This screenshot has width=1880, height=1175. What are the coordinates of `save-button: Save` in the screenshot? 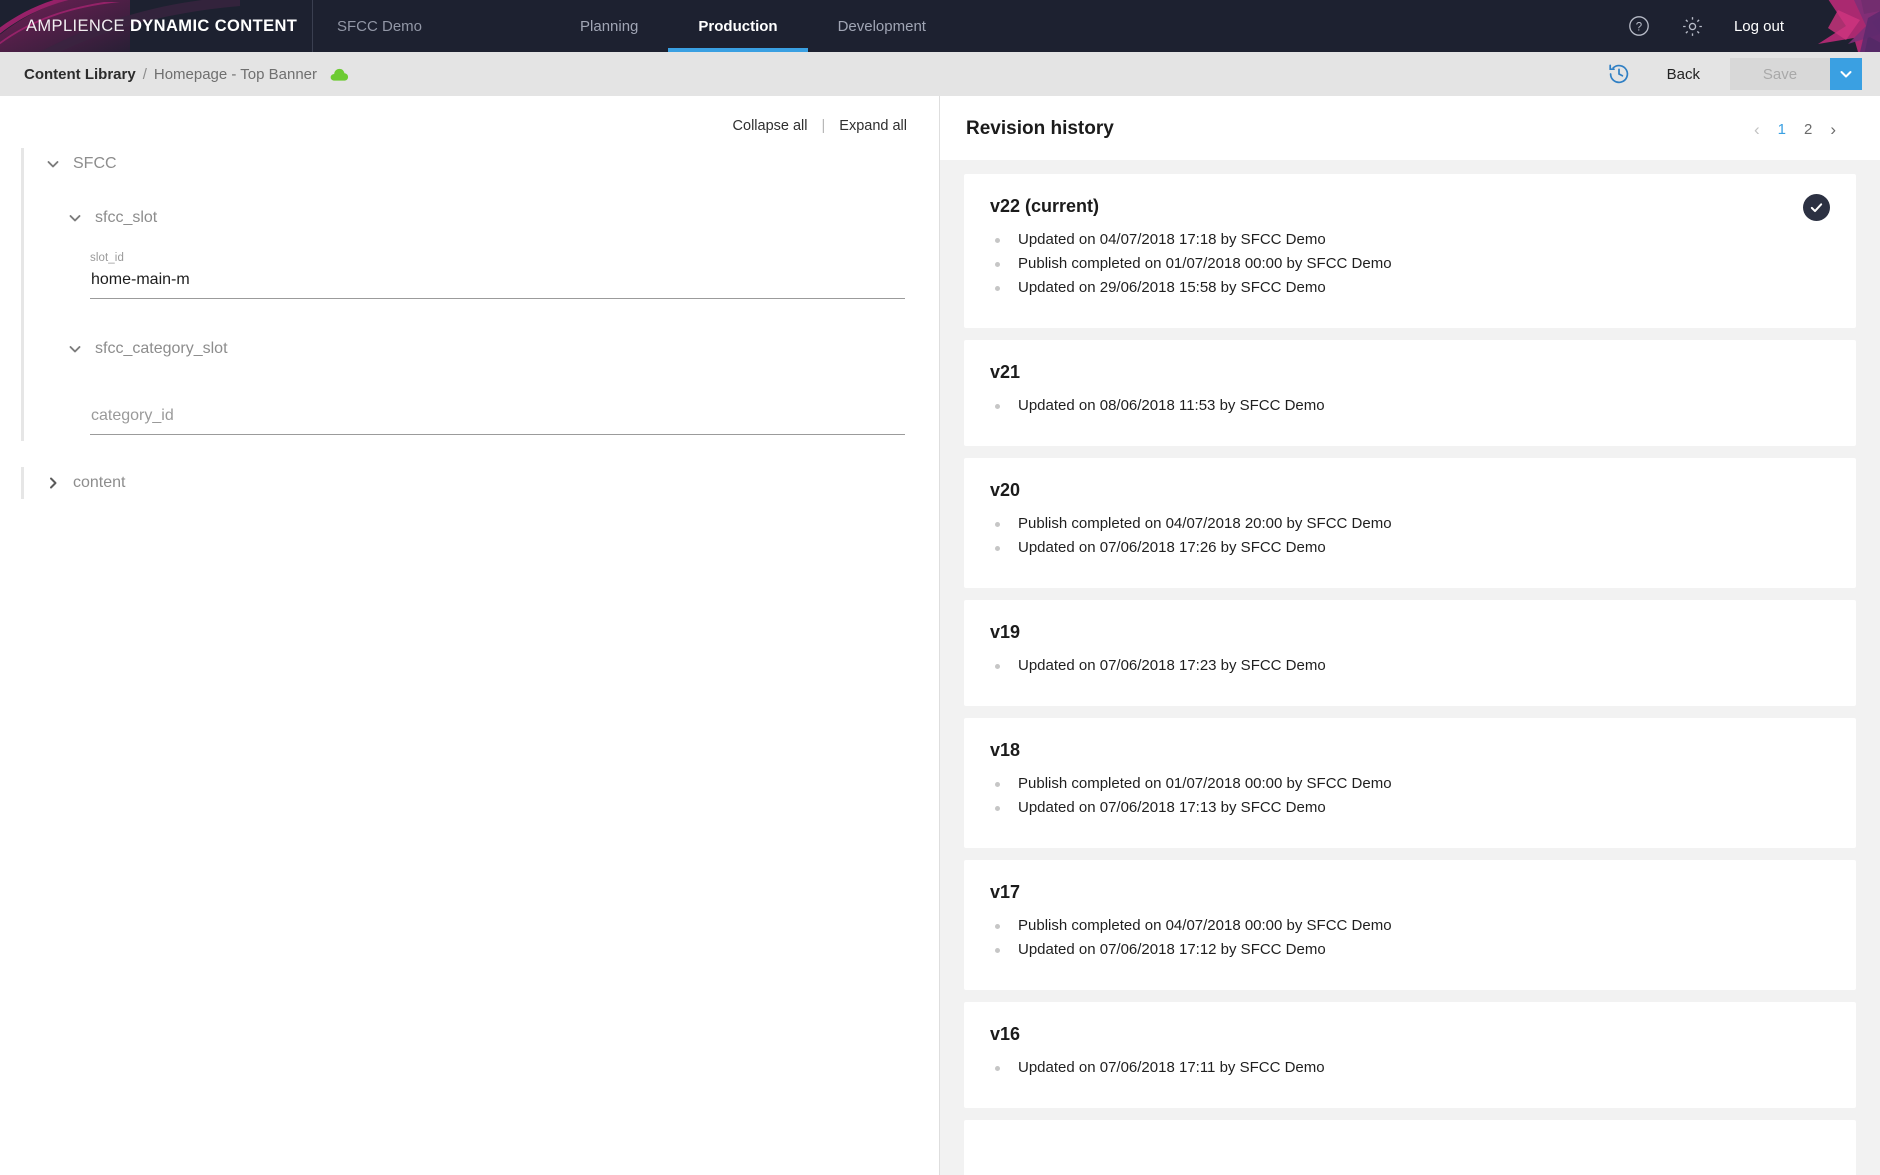 It's located at (1780, 74).